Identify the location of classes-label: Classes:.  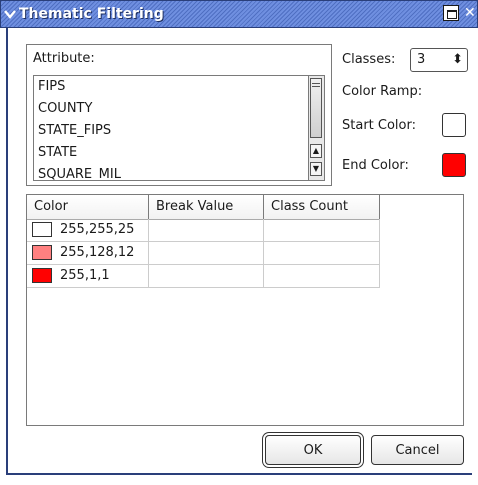
(369, 59).